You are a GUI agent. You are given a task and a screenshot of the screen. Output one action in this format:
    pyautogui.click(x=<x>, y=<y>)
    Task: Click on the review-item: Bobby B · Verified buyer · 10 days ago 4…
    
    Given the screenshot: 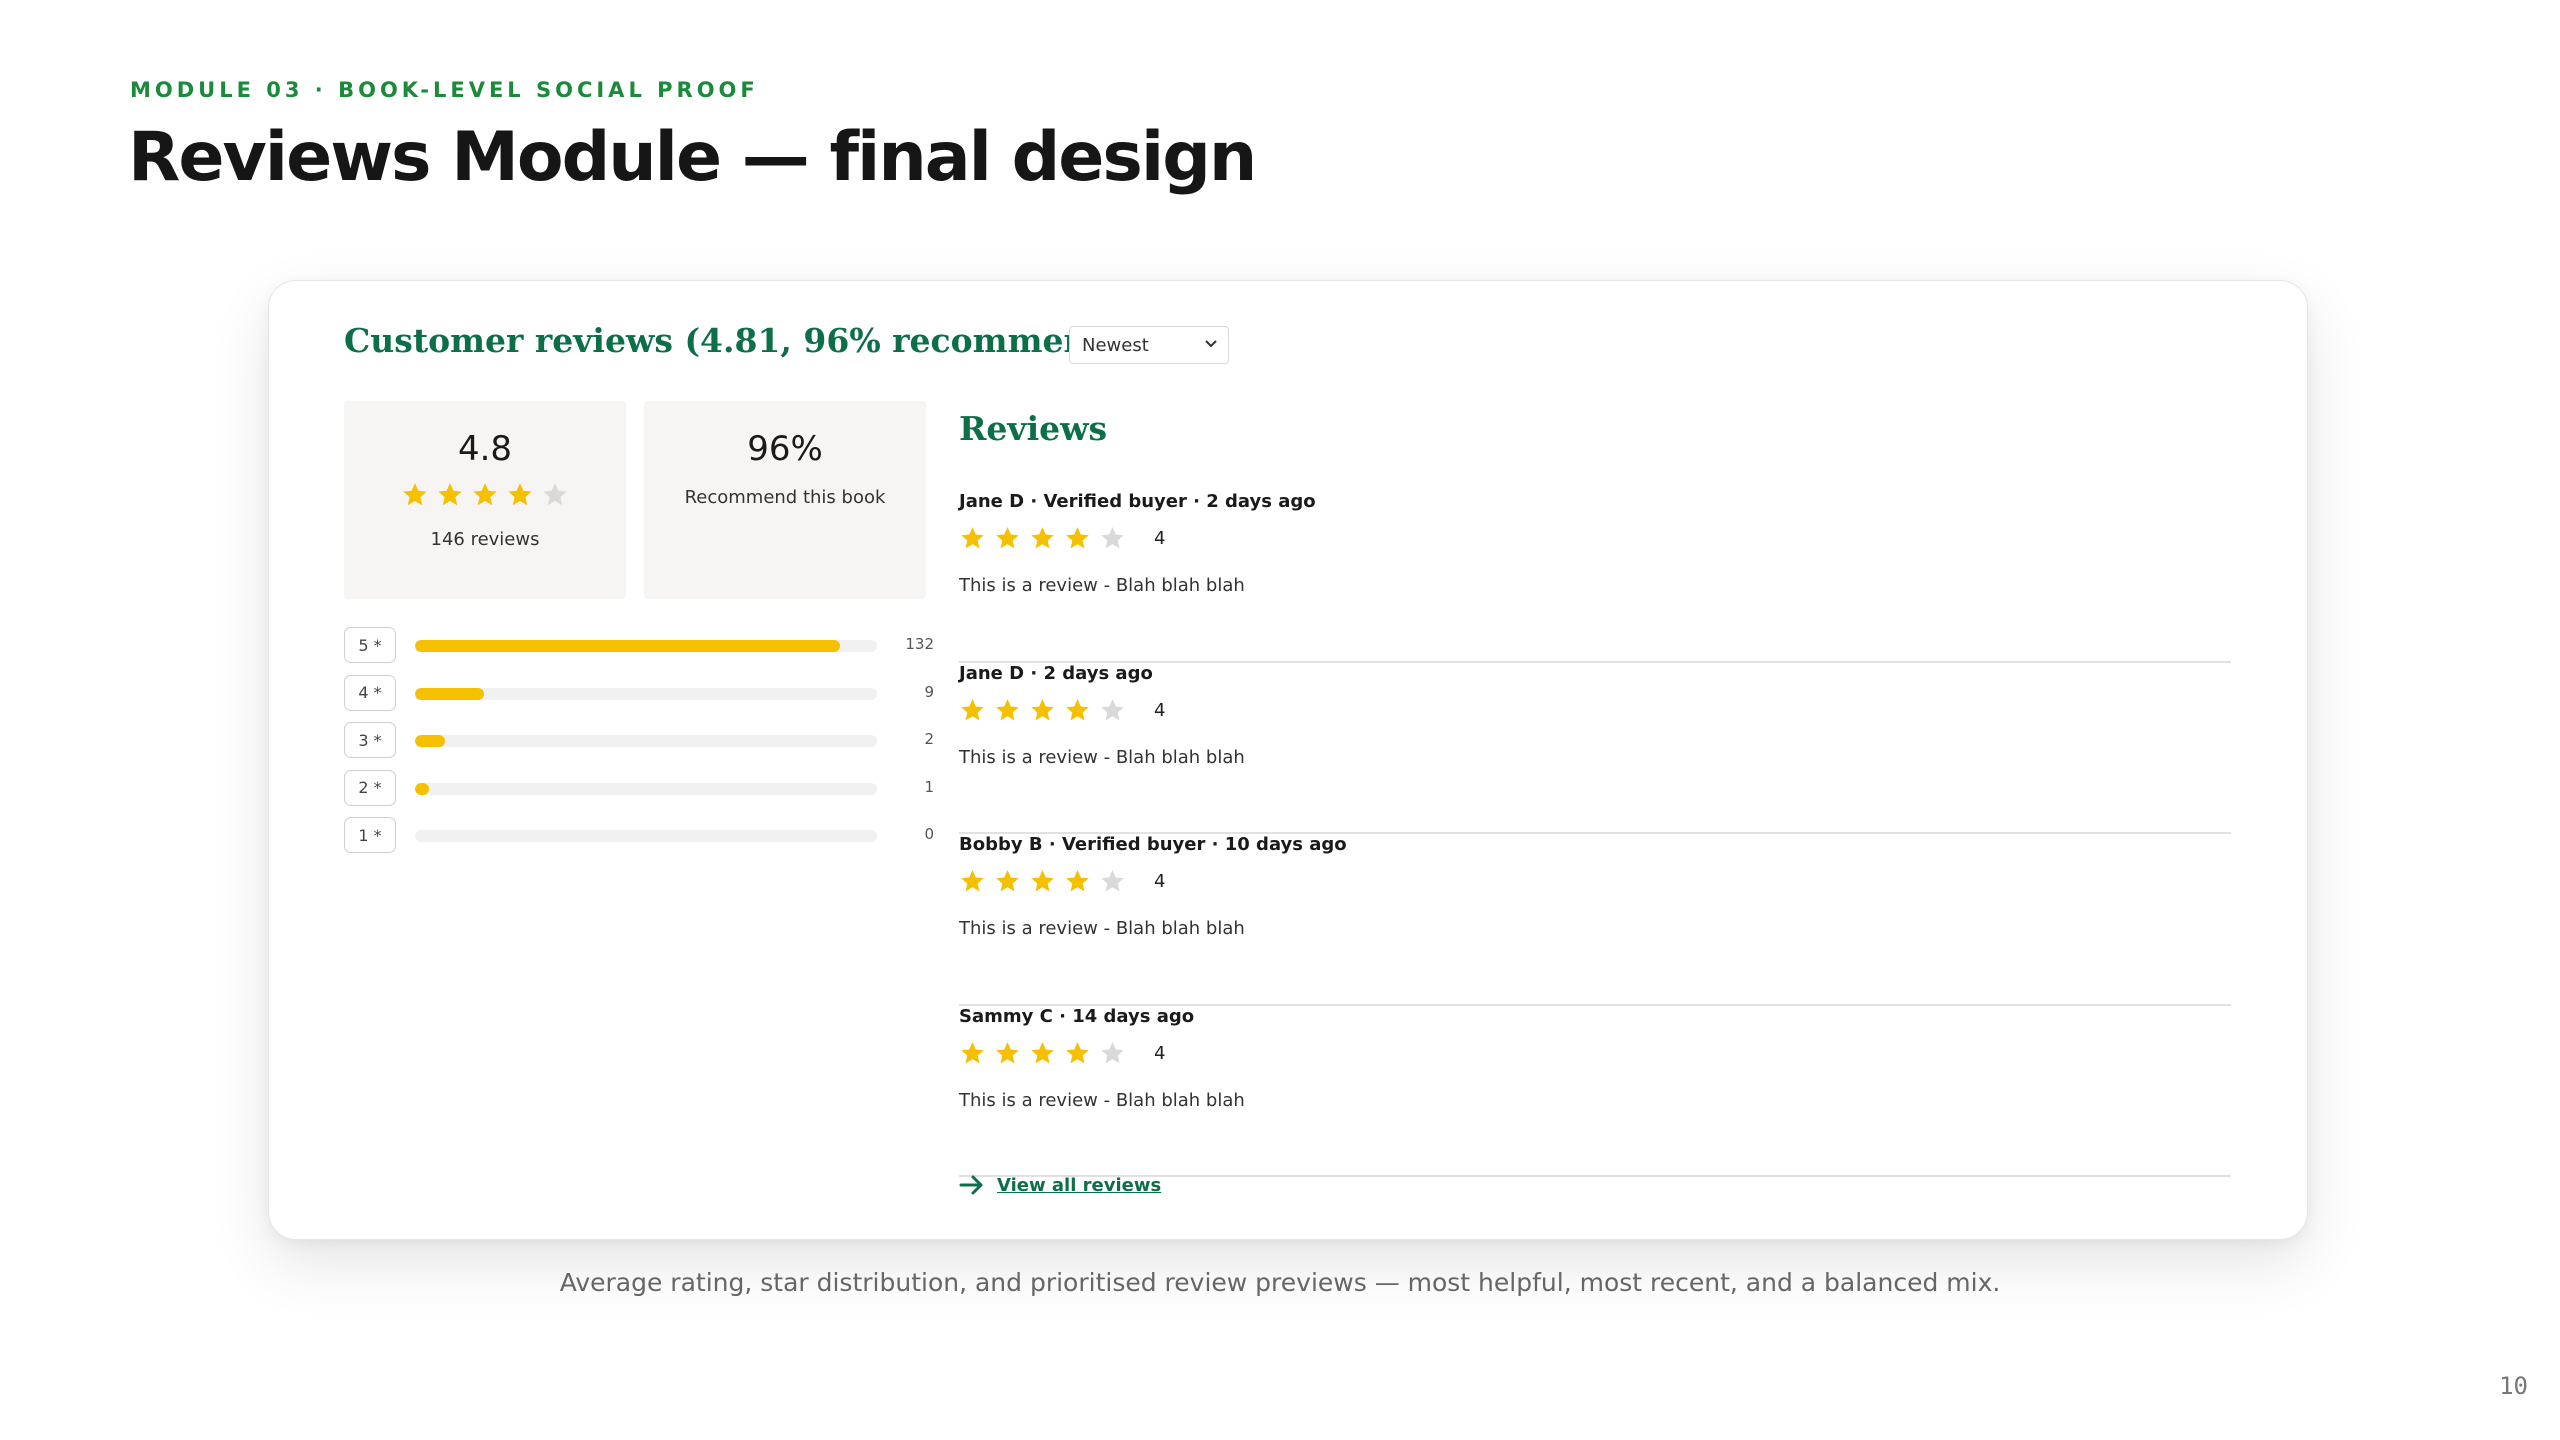 What is the action you would take?
    pyautogui.click(x=1595, y=920)
    